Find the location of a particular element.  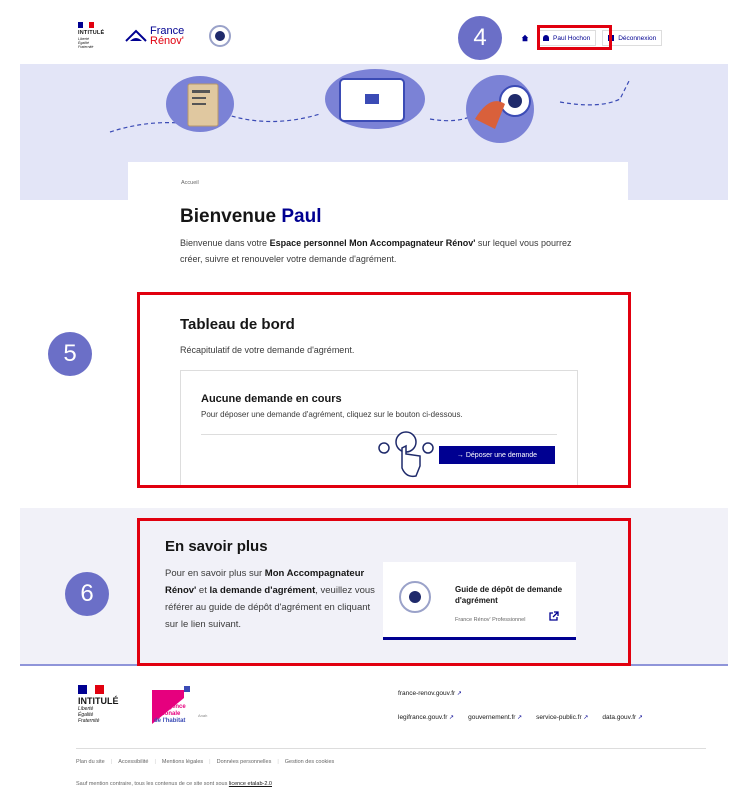

marianne-logo: INTITULÉ Liberté Égalité Fraternité is located at coordinates (91, 35).